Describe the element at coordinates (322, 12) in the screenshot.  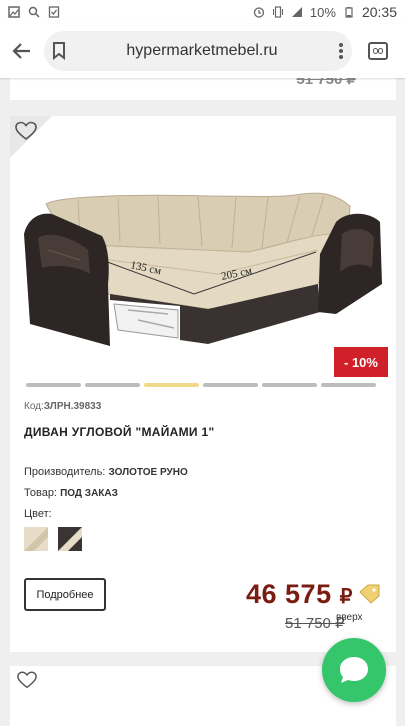
I see `battery-percent: 10%` at that location.